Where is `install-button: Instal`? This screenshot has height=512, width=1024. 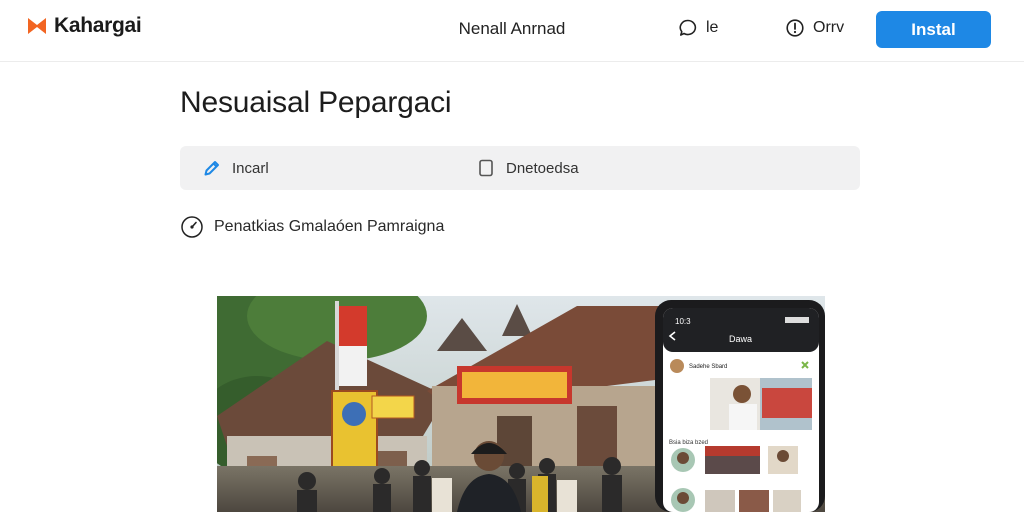 install-button: Instal is located at coordinates (933, 29).